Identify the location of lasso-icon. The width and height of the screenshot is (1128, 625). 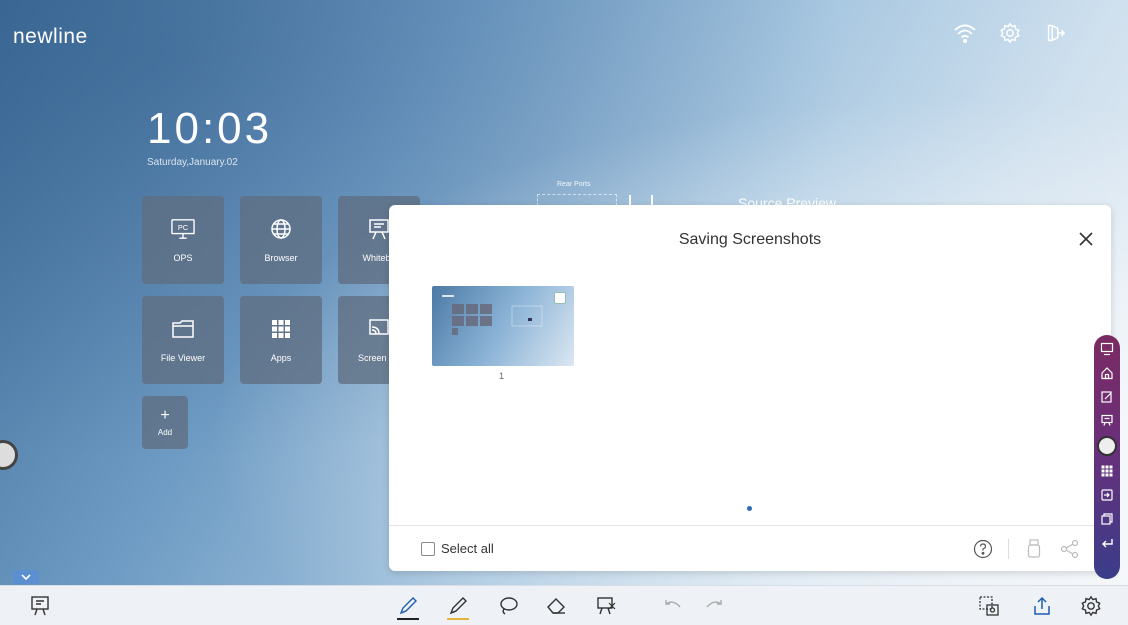
(508, 606).